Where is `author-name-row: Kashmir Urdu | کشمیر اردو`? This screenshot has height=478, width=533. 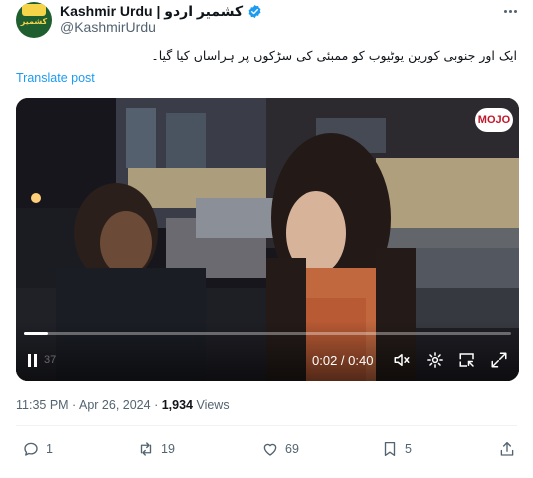 author-name-row: Kashmir Urdu | کشمیر اردو is located at coordinates (161, 11).